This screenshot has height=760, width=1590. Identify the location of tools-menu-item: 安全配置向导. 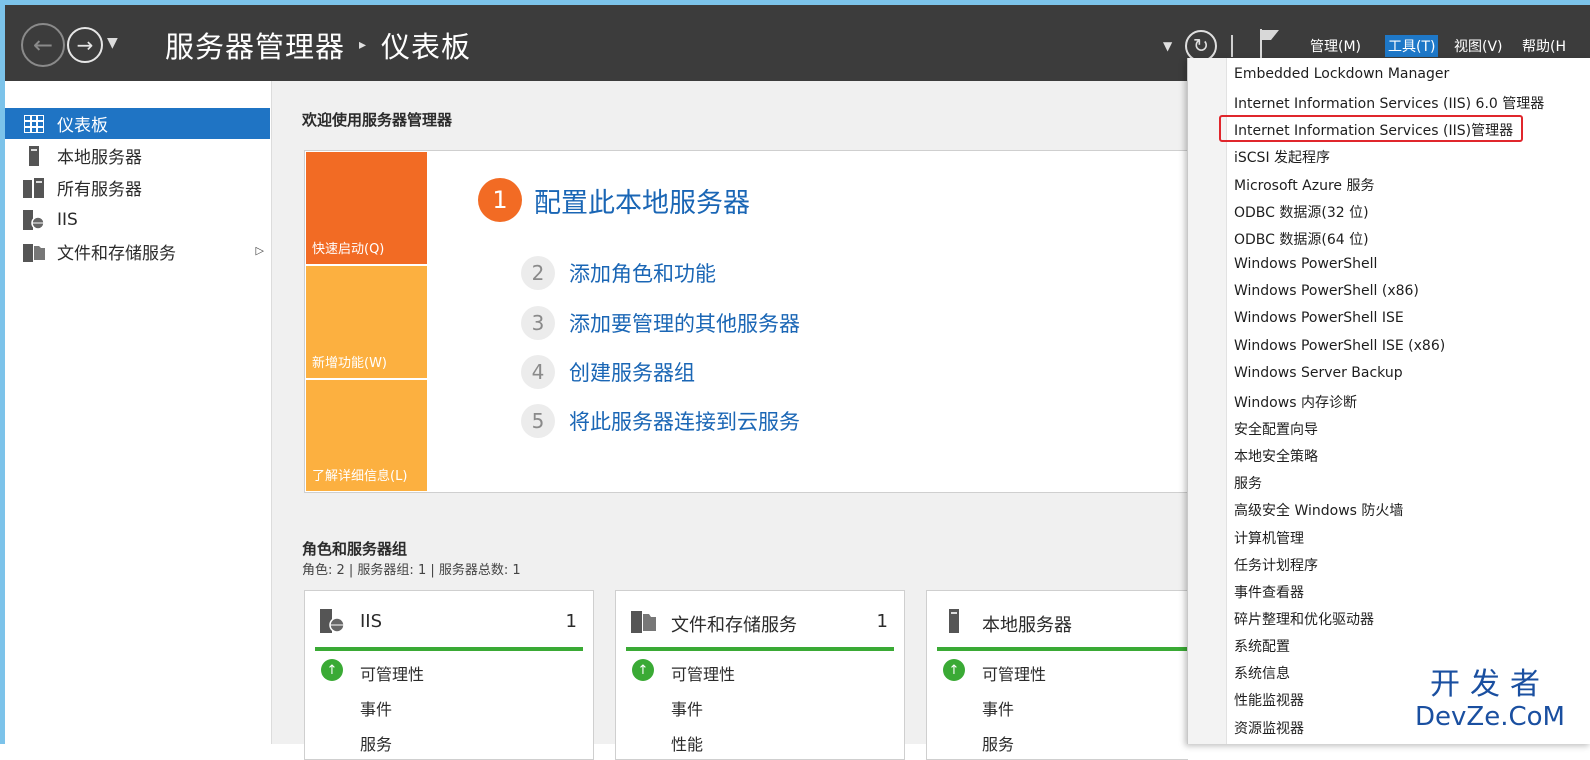
(1276, 429).